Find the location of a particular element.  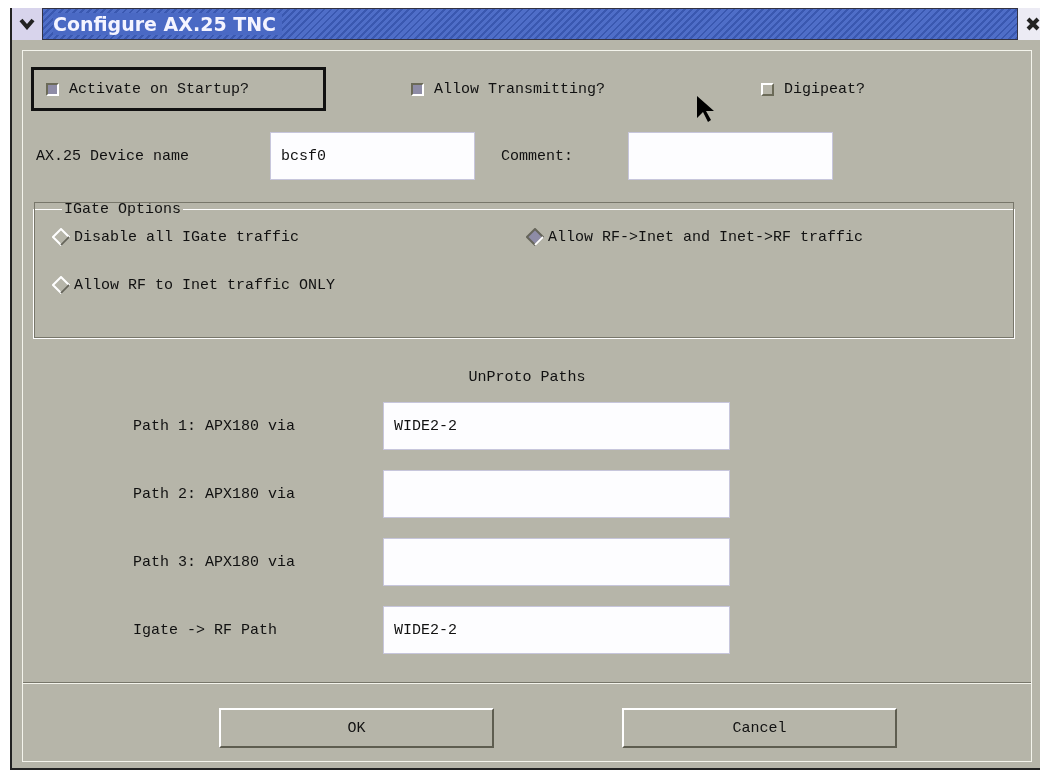

section-title: UnProto Paths is located at coordinates (527, 377).